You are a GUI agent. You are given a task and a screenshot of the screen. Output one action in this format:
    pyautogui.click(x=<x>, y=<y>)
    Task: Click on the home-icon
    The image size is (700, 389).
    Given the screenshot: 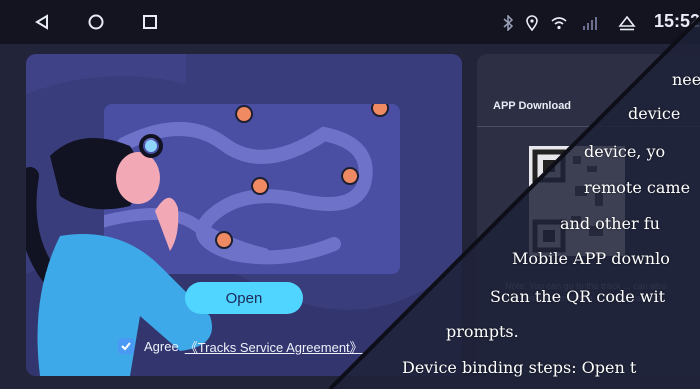 What is the action you would take?
    pyautogui.click(x=96, y=22)
    